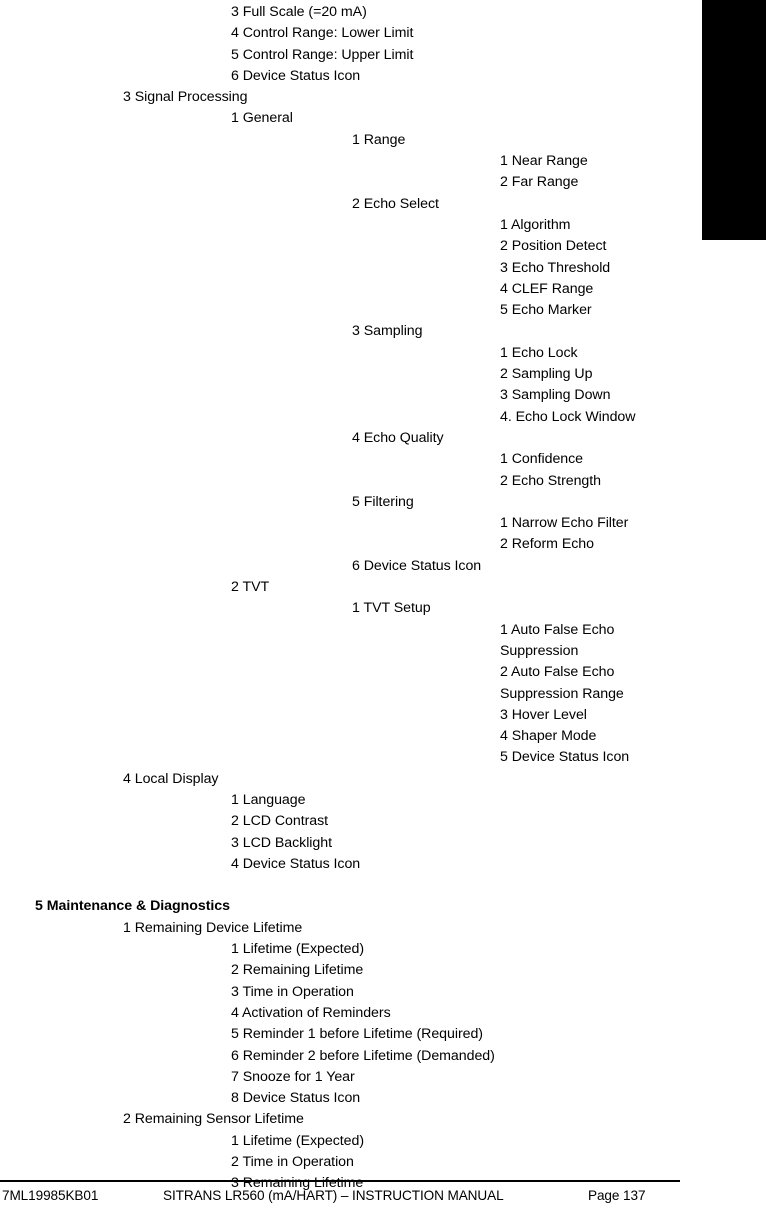 The height and width of the screenshot is (1208, 766). Describe the element at coordinates (363, 1055) in the screenshot. I see `outline-item: 6 Reminder 2 before Lifetime (Demanded)` at that location.